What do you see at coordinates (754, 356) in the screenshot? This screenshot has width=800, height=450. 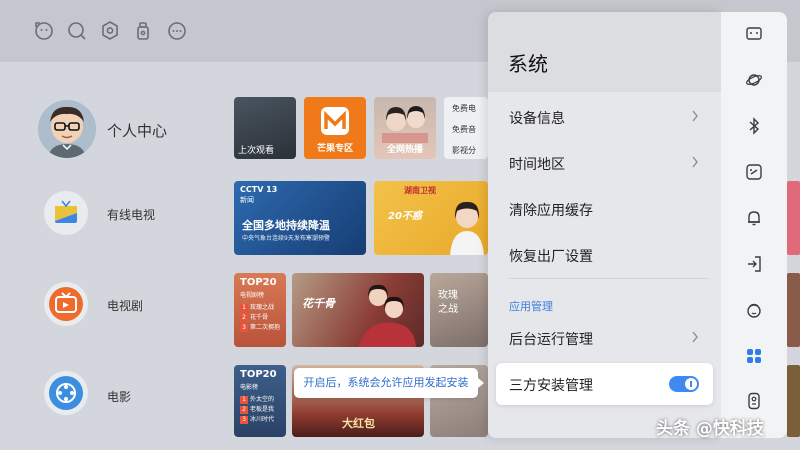 I see `apps-grid-icon` at bounding box center [754, 356].